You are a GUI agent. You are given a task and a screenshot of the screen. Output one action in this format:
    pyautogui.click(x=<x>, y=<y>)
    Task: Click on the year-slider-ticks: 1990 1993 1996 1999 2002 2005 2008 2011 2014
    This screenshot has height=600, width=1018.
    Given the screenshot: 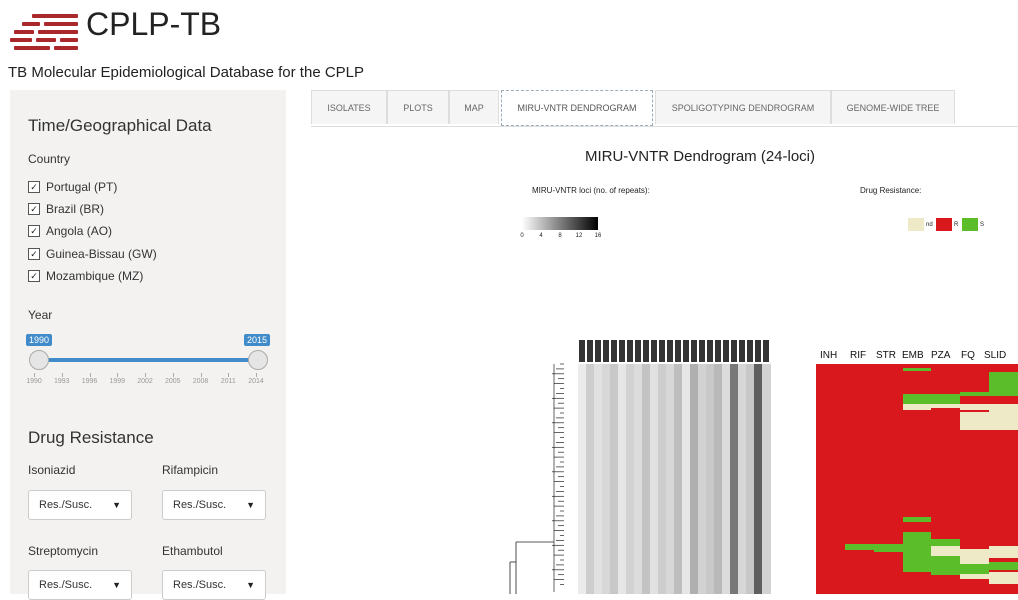 What is the action you would take?
    pyautogui.click(x=147, y=381)
    